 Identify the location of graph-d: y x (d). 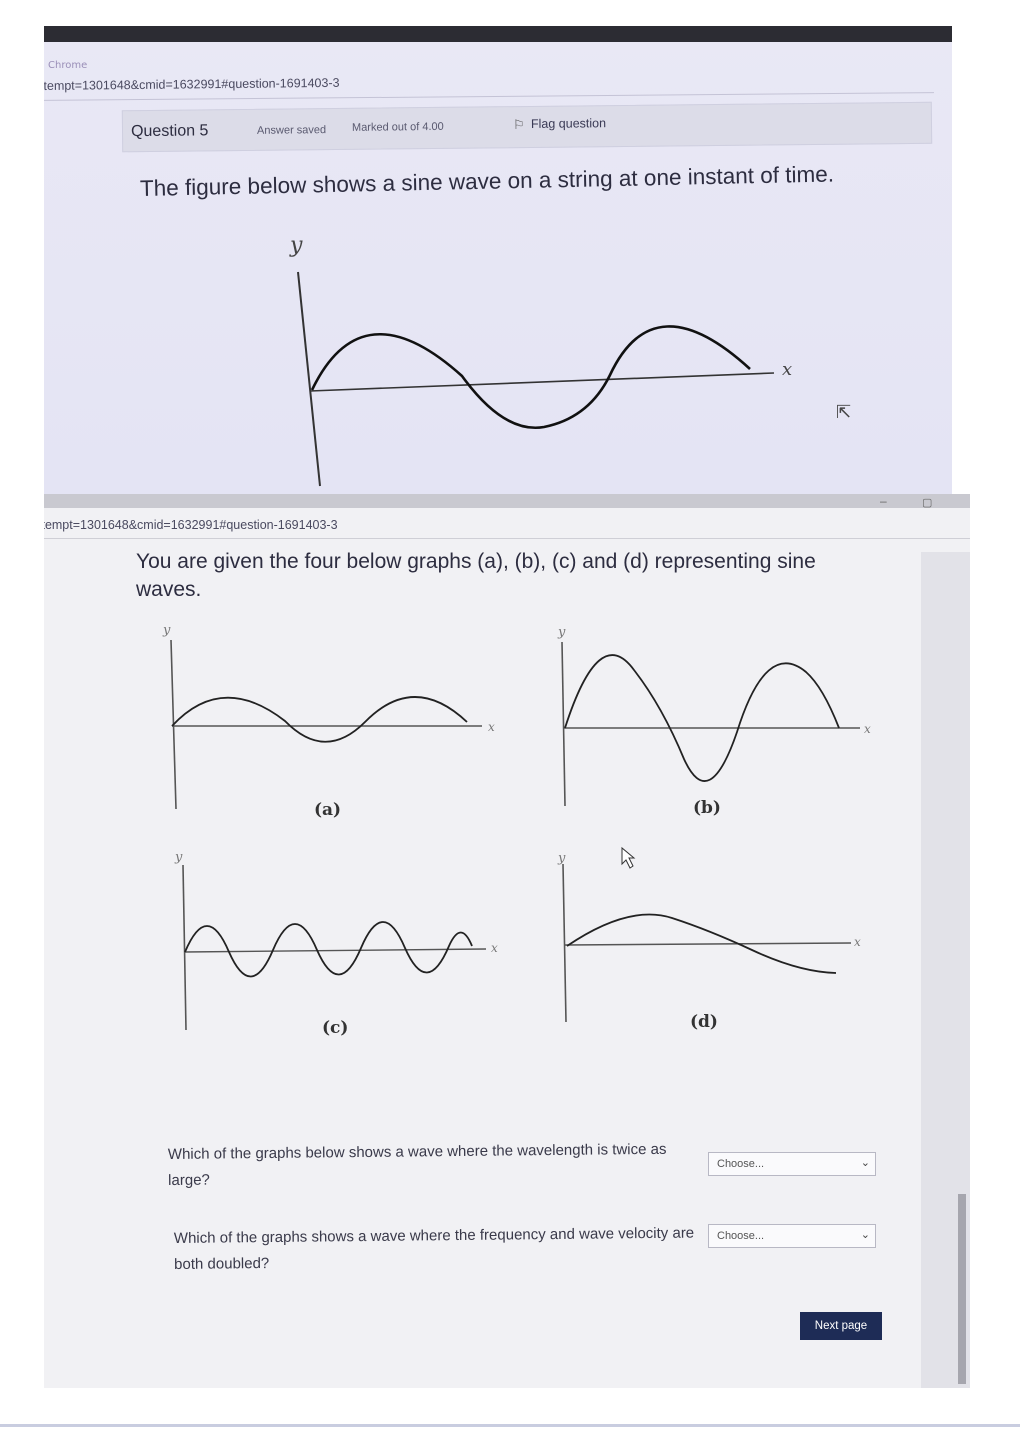
(709, 941).